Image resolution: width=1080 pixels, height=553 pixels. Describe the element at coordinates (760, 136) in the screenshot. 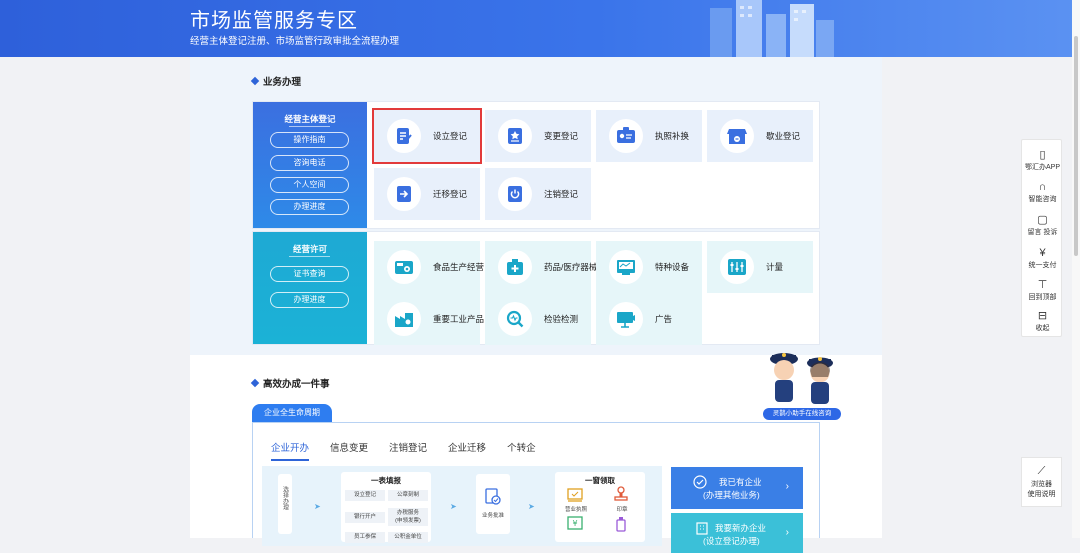

I see `tile-suspend: 歇业登记` at that location.